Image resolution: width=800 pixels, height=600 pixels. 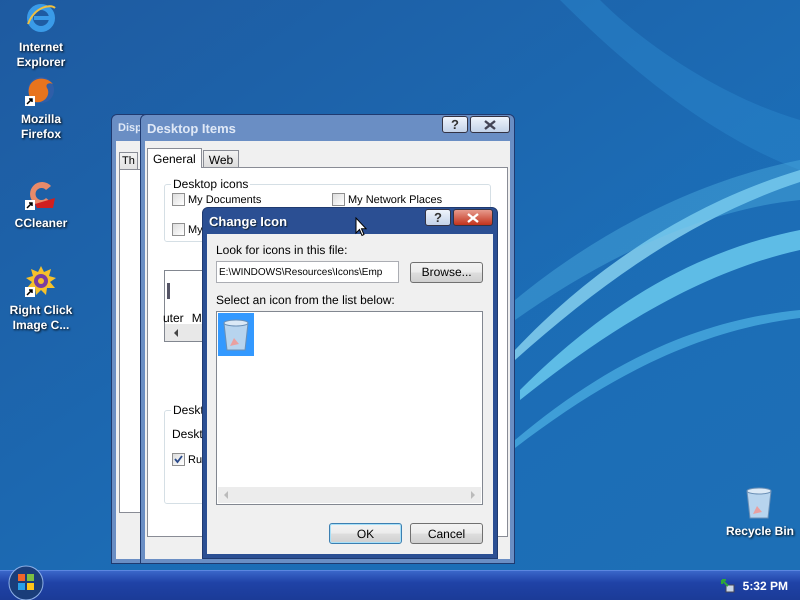 I want to click on cursor-icon, so click(x=361, y=227).